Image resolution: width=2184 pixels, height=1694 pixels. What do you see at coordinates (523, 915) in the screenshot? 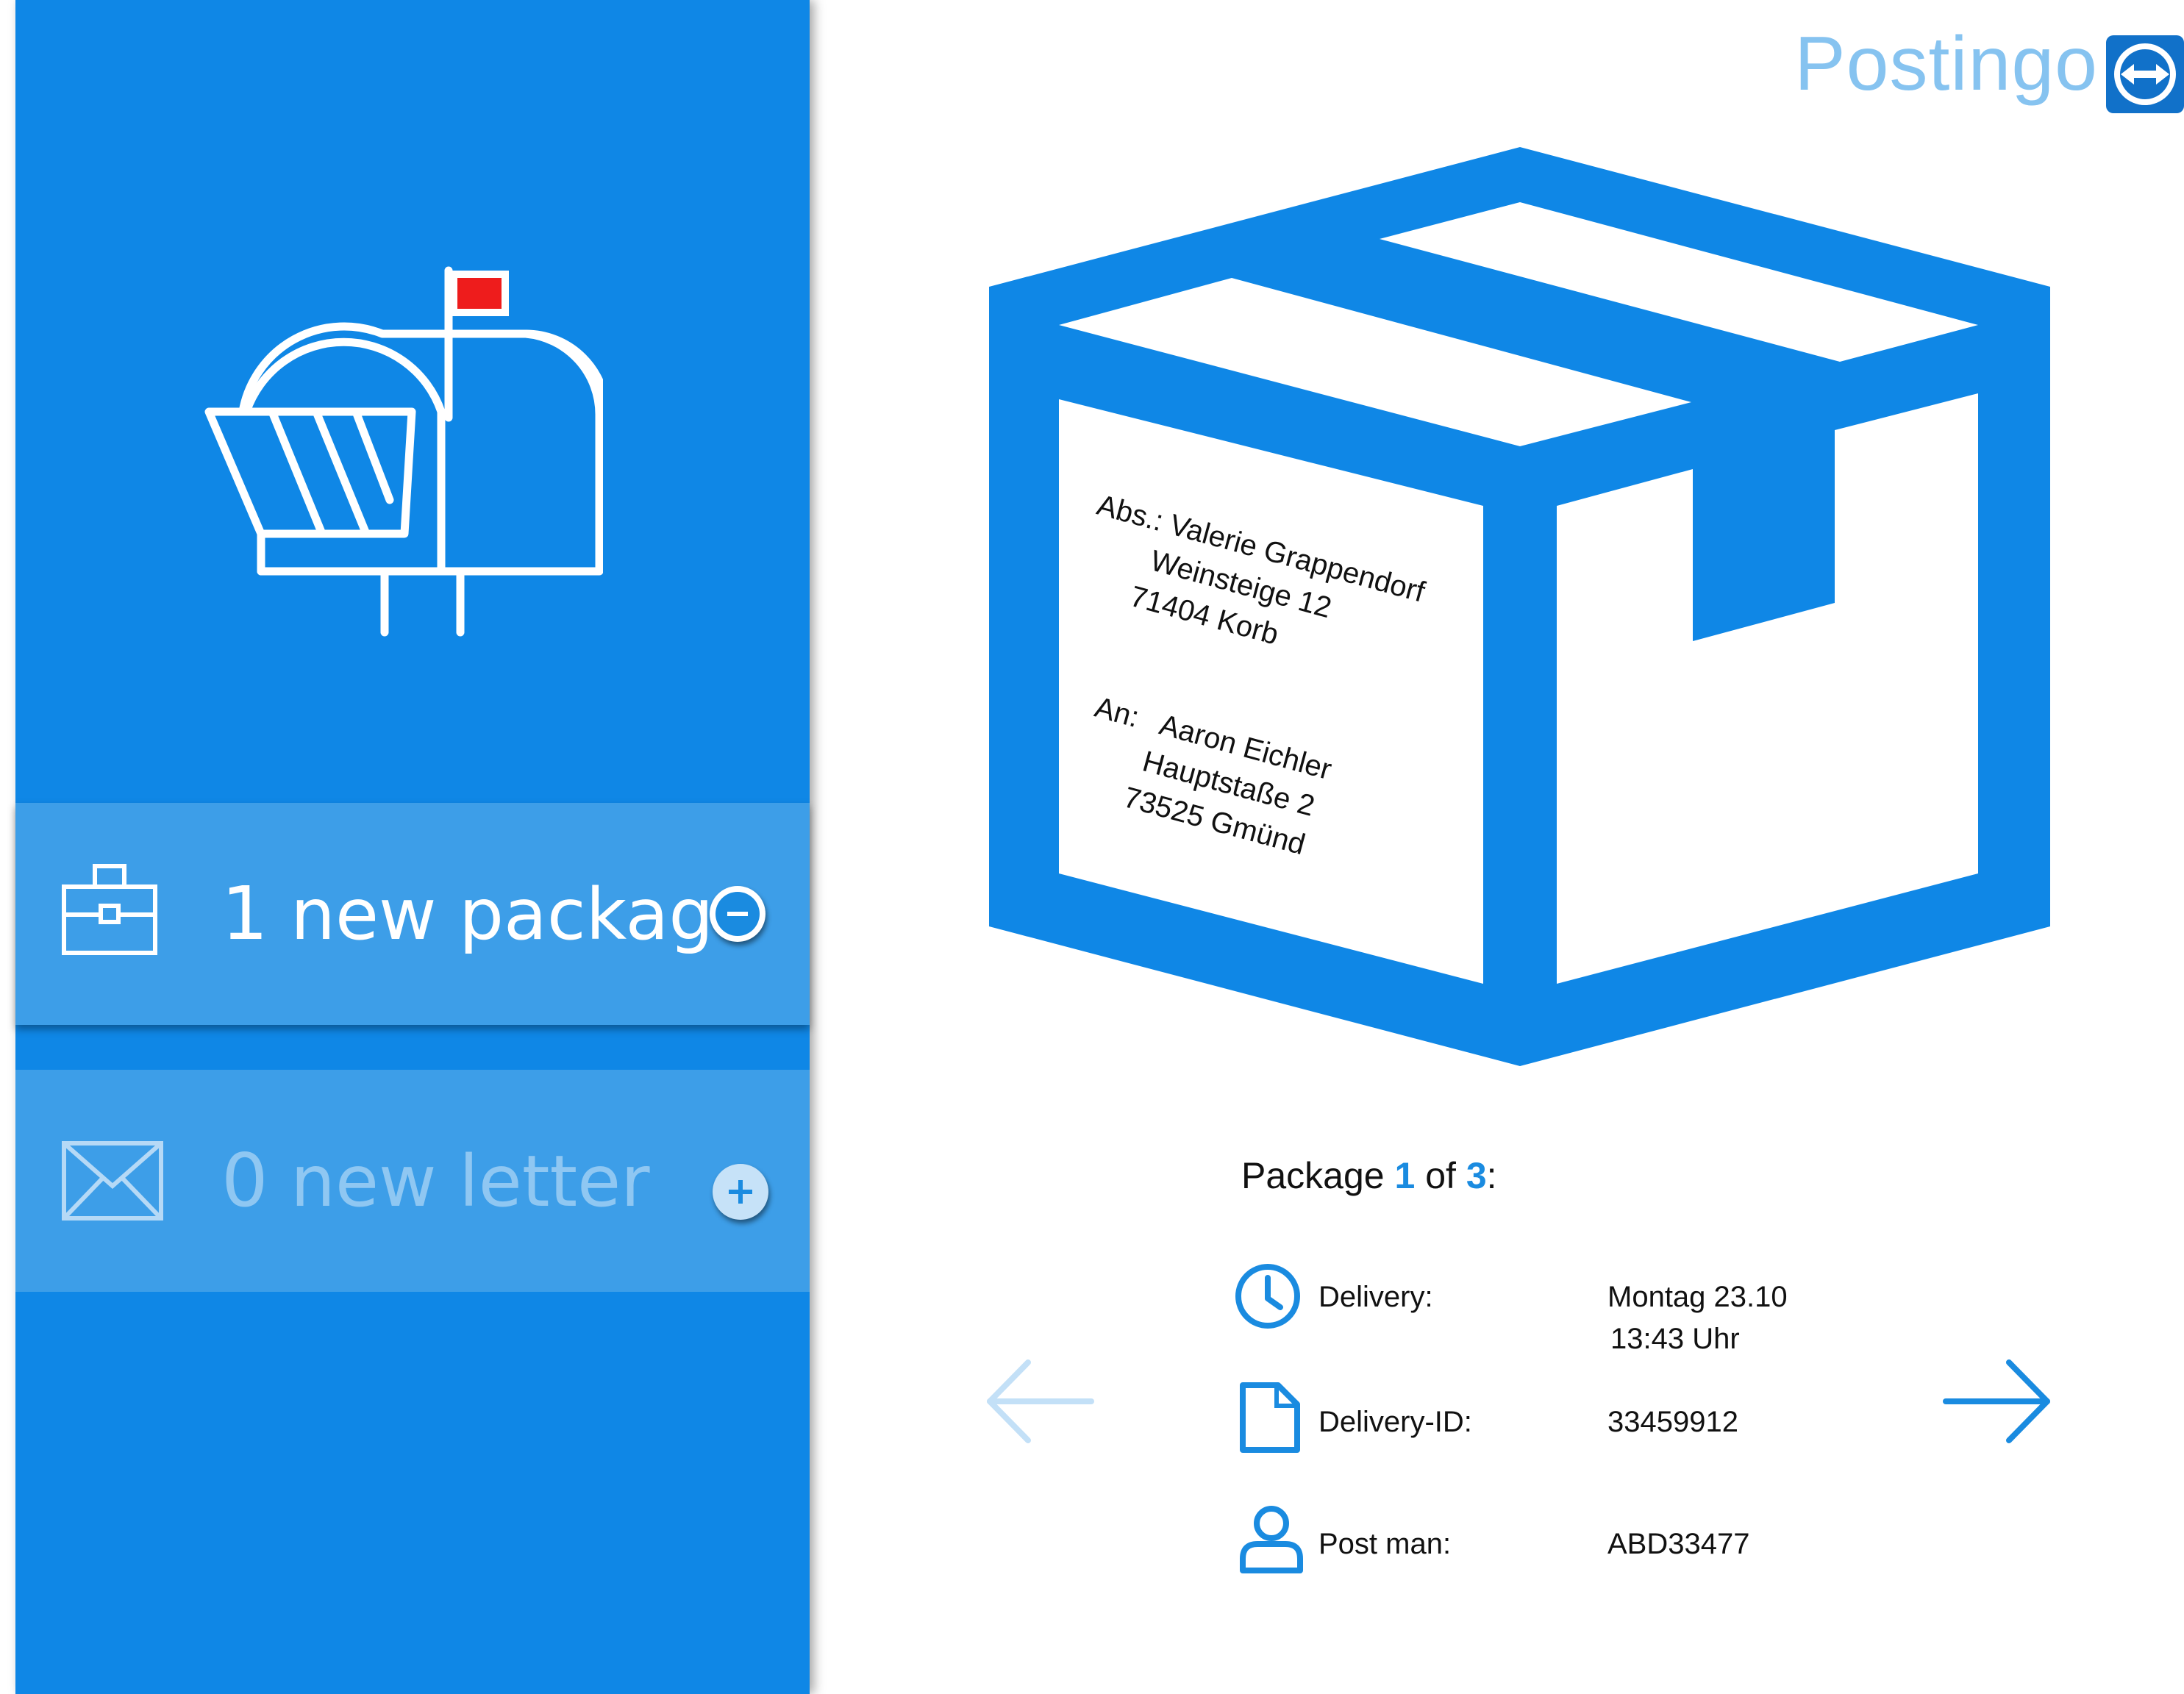
I see `package-label-text: new package` at bounding box center [523, 915].